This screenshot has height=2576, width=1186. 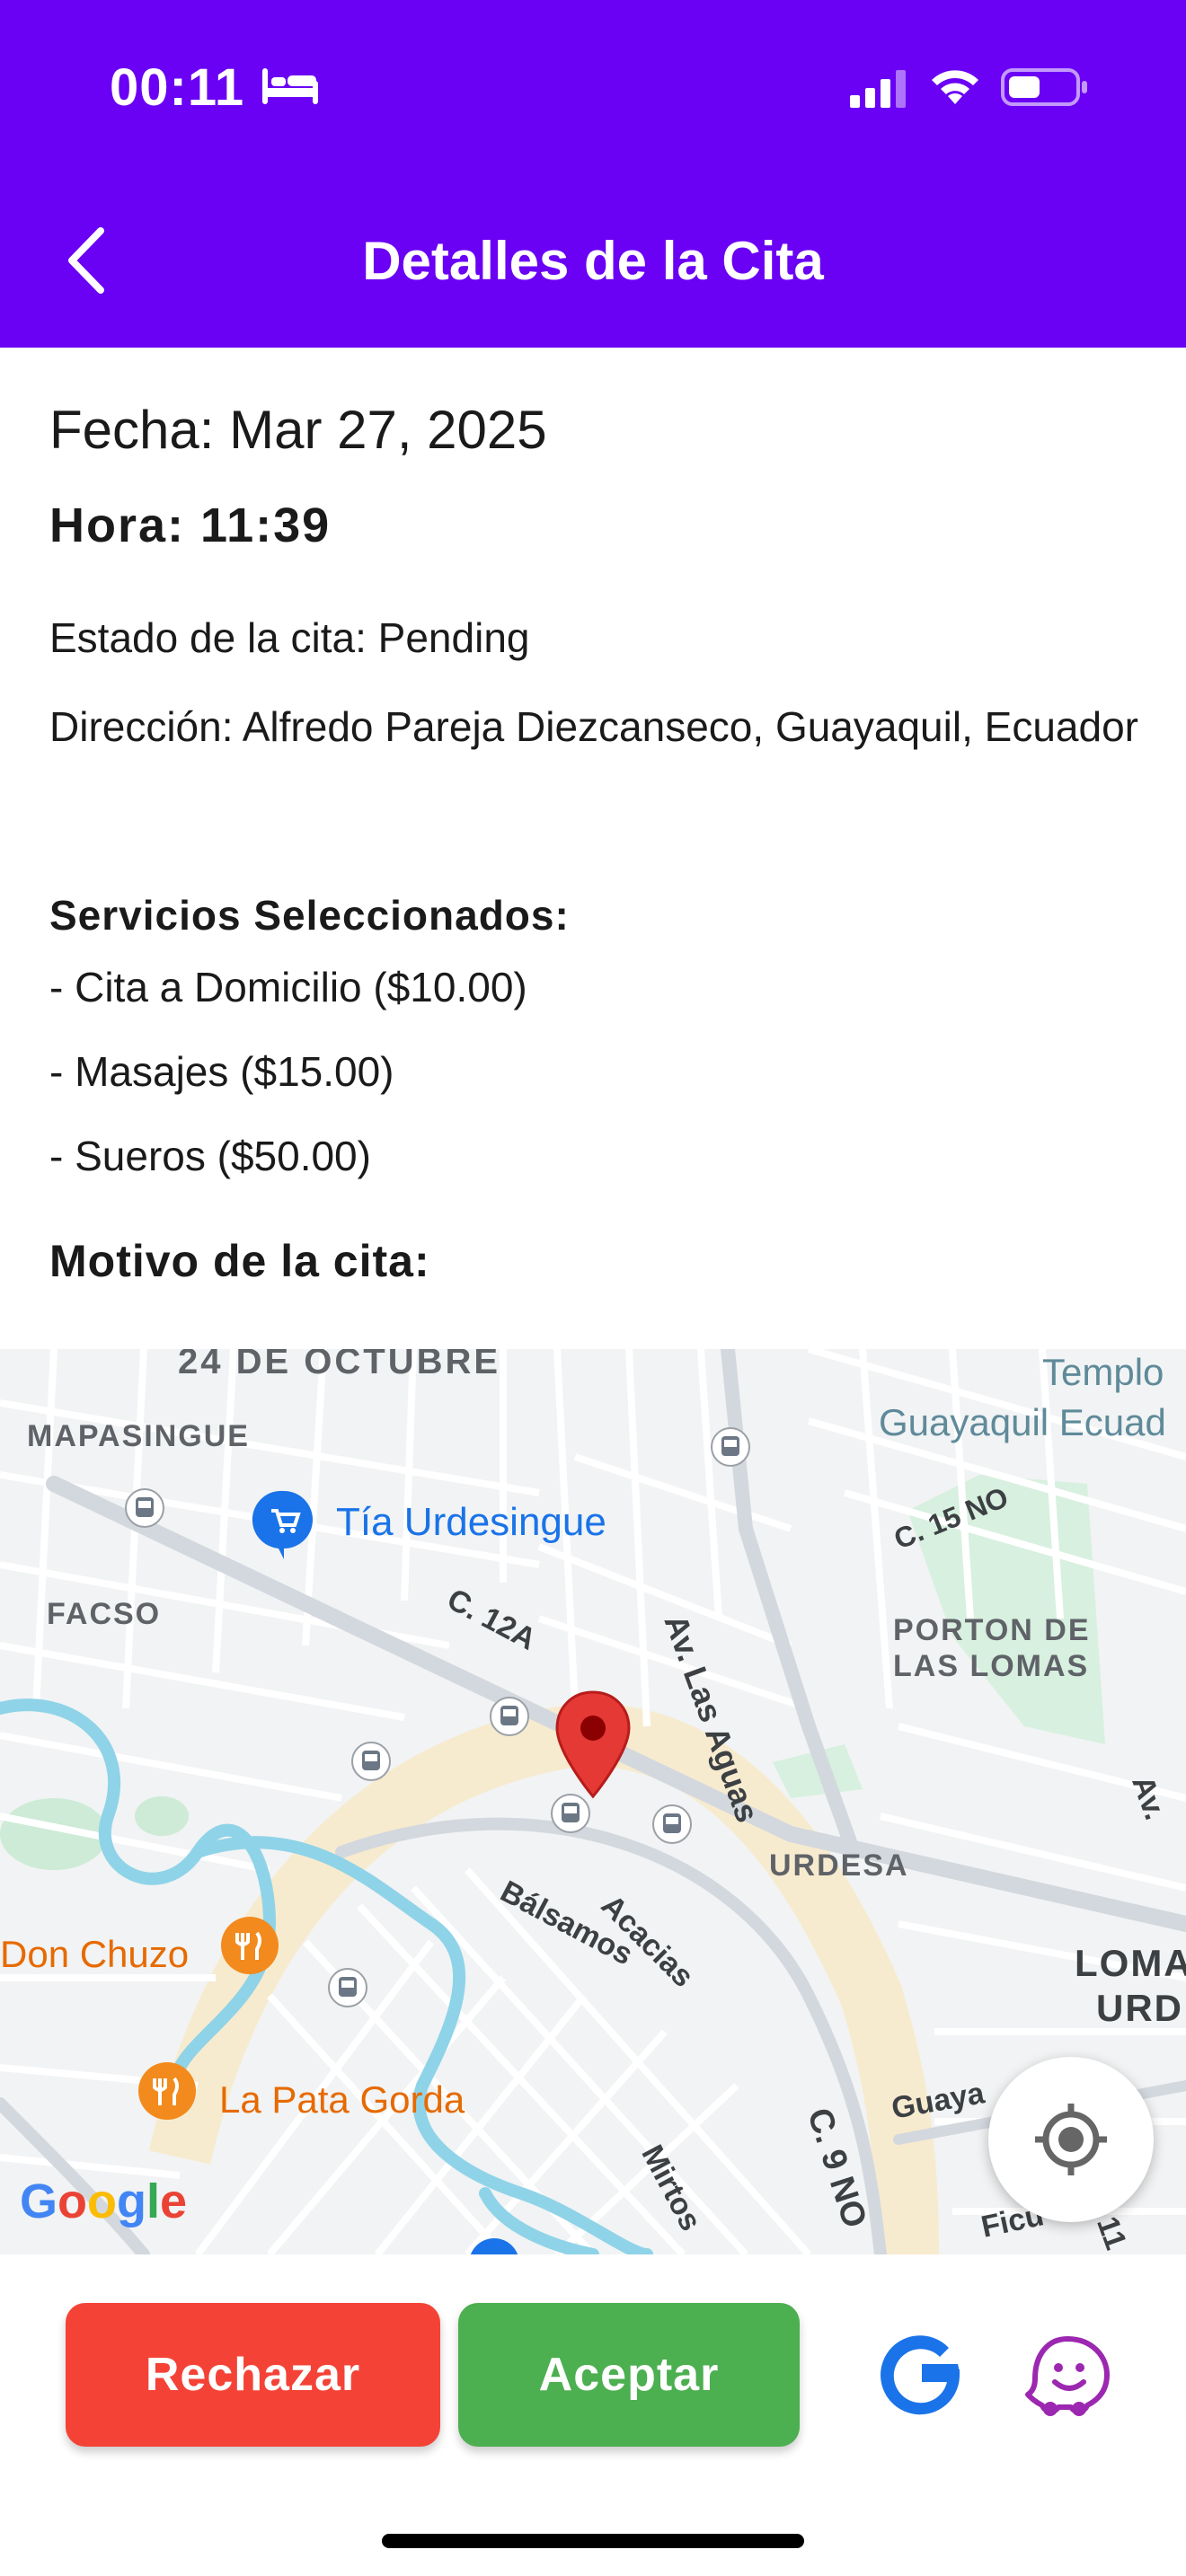 What do you see at coordinates (253, 2375) in the screenshot?
I see `reject-button: Rechazar` at bounding box center [253, 2375].